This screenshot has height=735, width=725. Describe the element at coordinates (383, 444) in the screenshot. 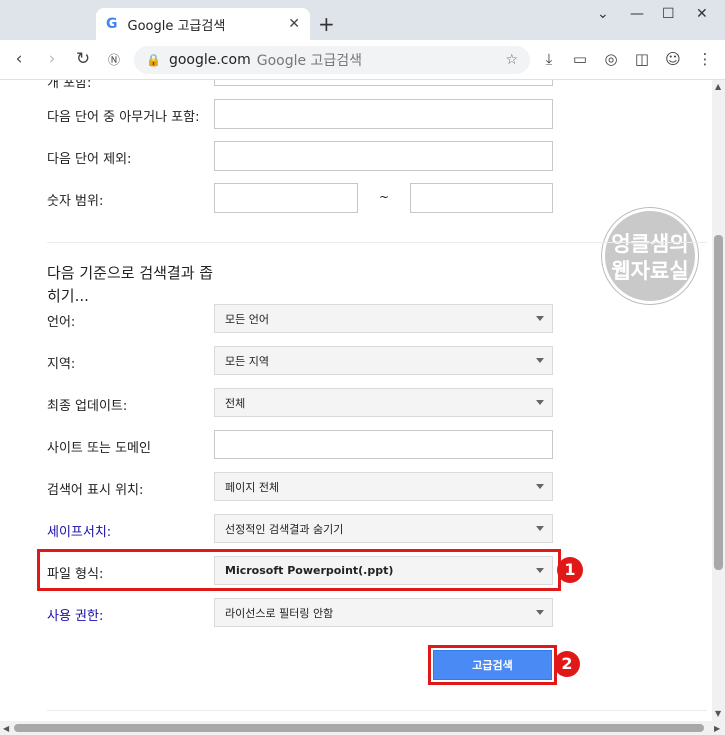

I see `site-domain-input` at that location.